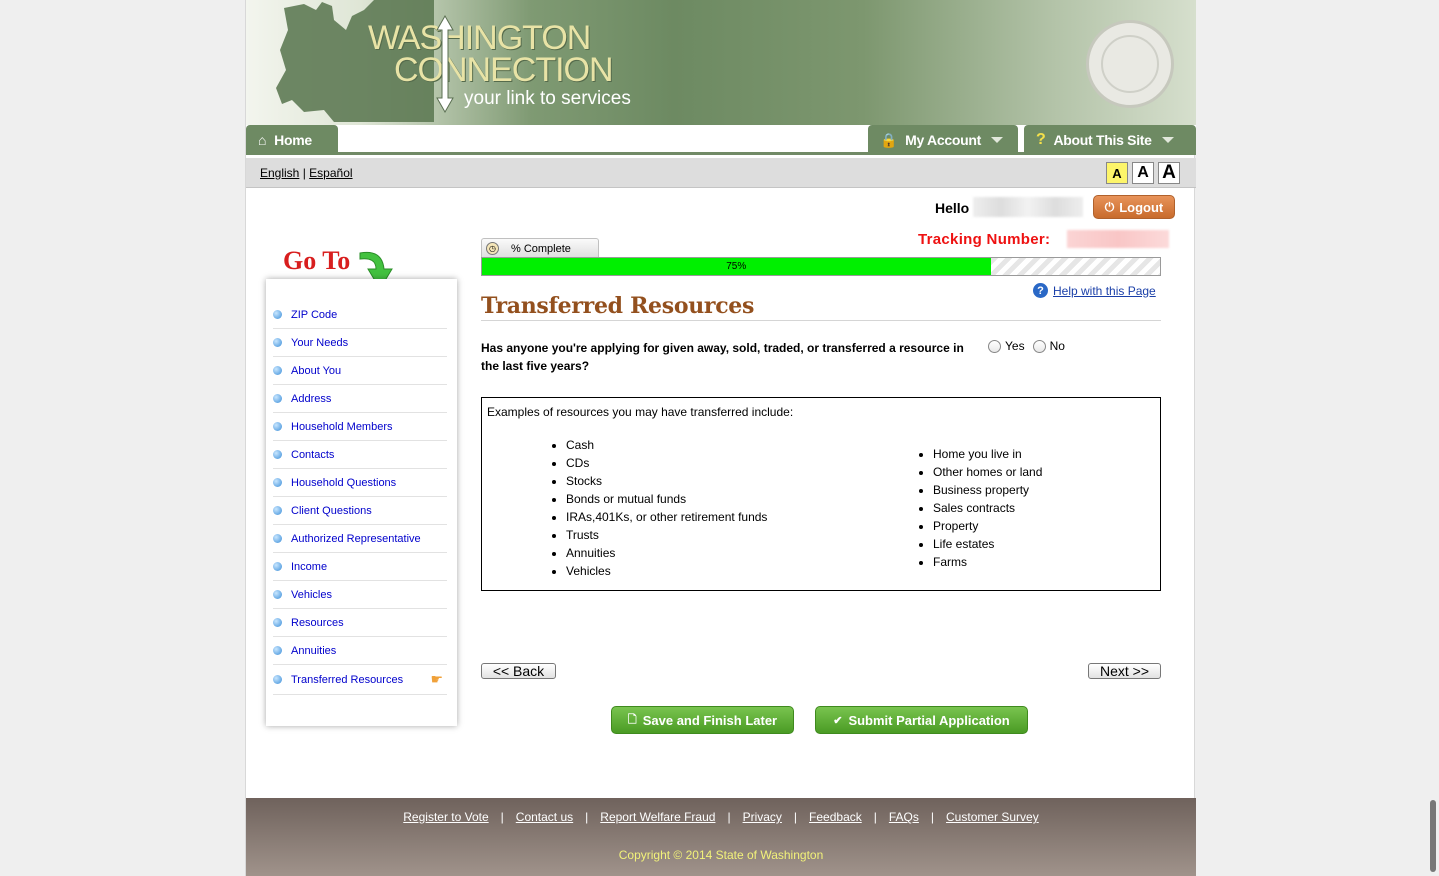 The image size is (1439, 876). I want to click on font-size-medium-button: A, so click(1143, 173).